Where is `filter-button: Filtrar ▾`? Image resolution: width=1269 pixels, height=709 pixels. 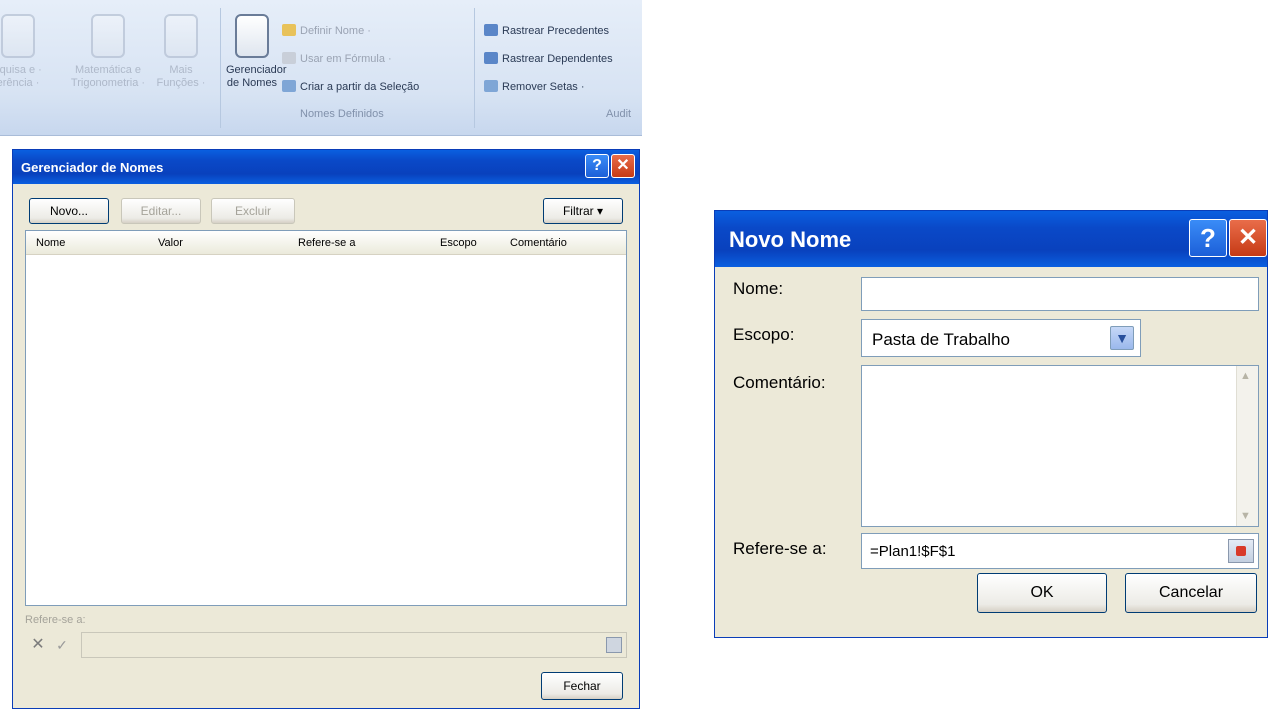
filter-button: Filtrar ▾ is located at coordinates (583, 211).